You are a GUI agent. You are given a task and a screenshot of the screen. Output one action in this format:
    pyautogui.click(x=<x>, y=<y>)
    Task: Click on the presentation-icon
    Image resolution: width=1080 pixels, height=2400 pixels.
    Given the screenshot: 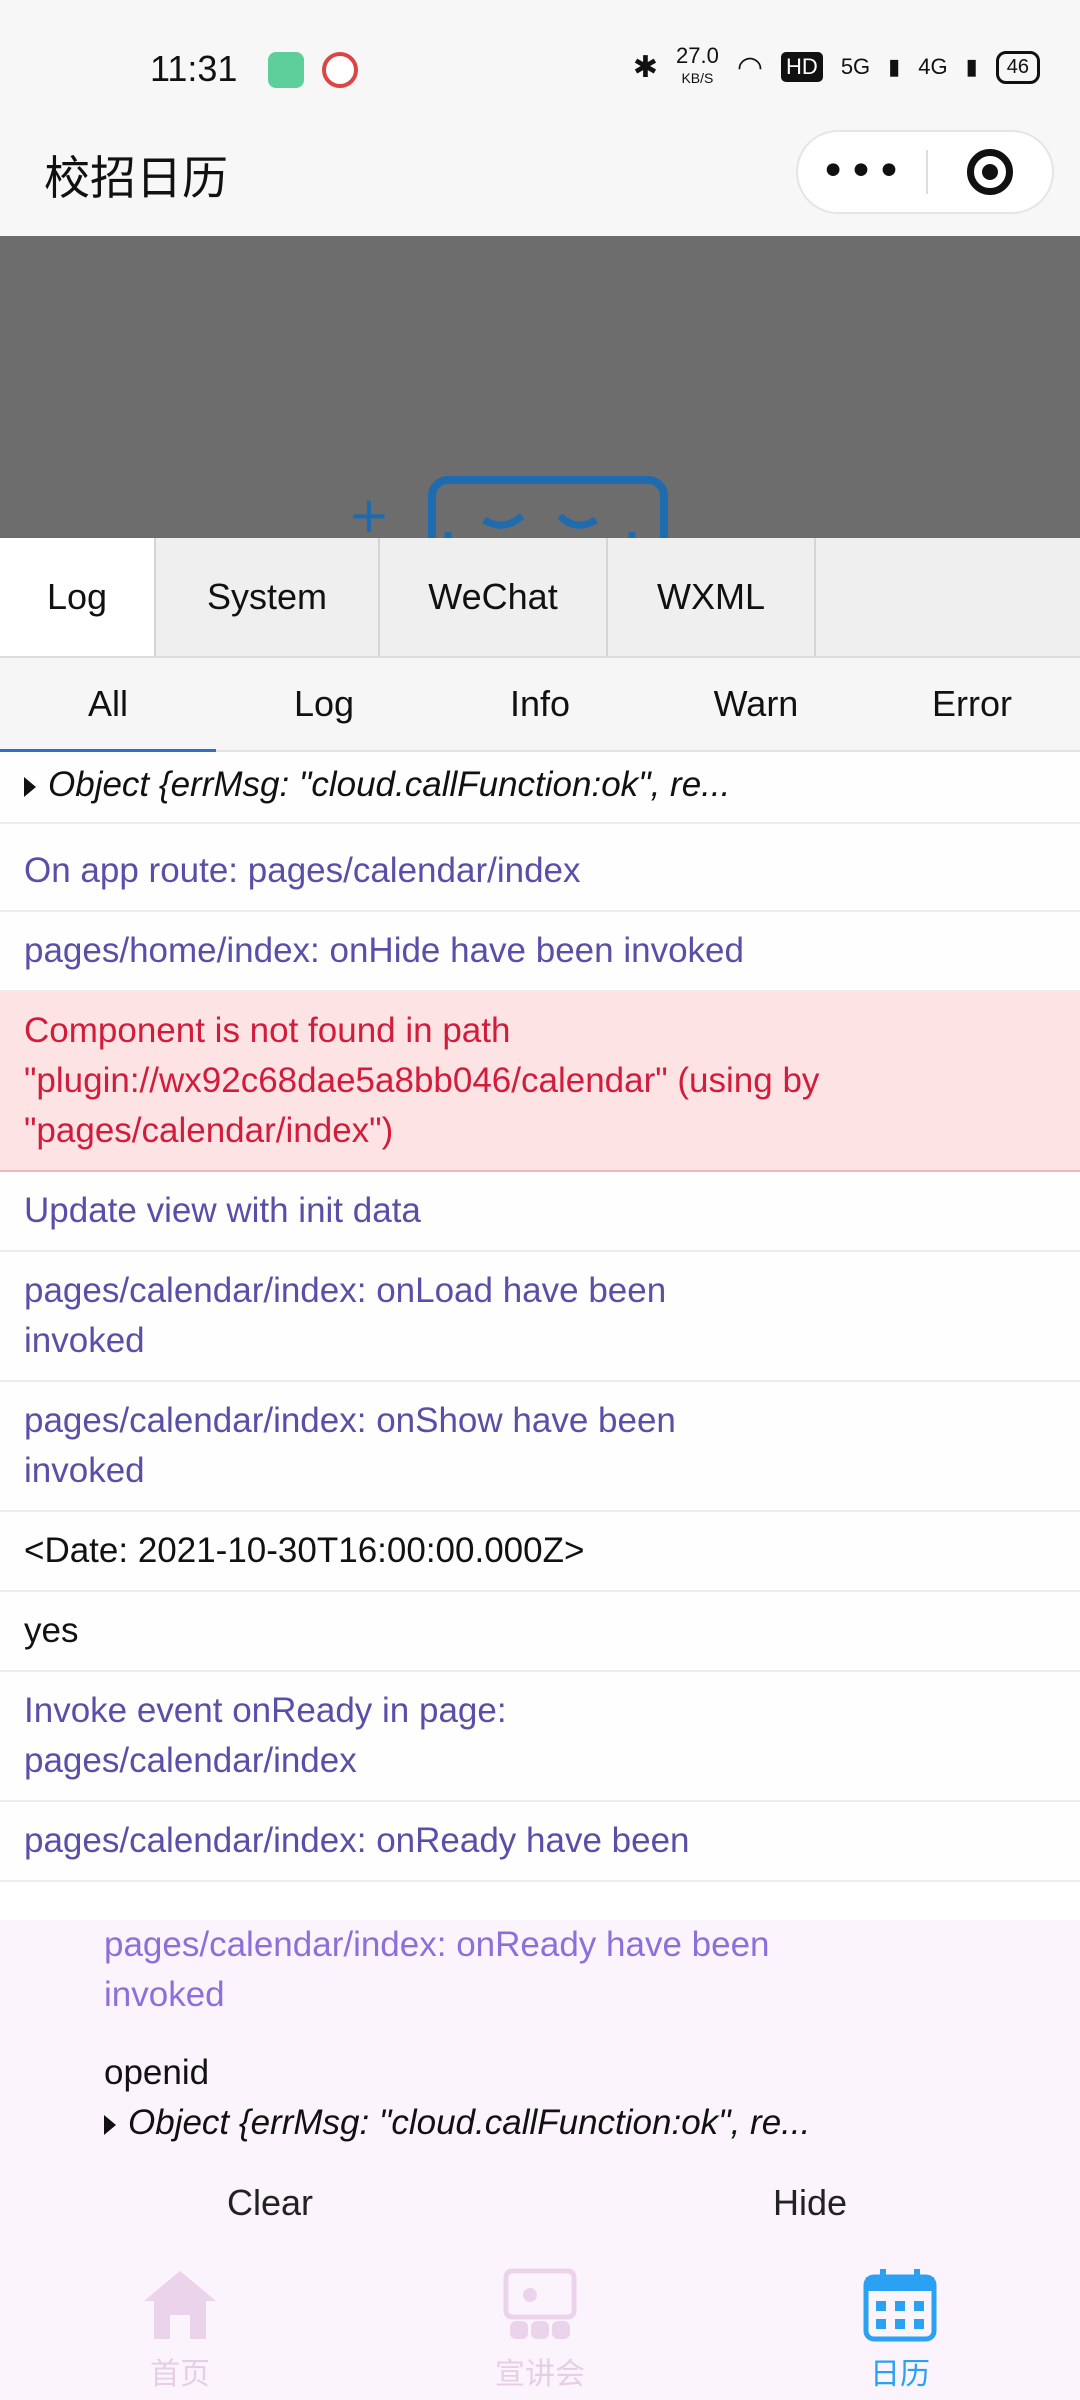 What is the action you would take?
    pyautogui.click(x=540, y=2303)
    